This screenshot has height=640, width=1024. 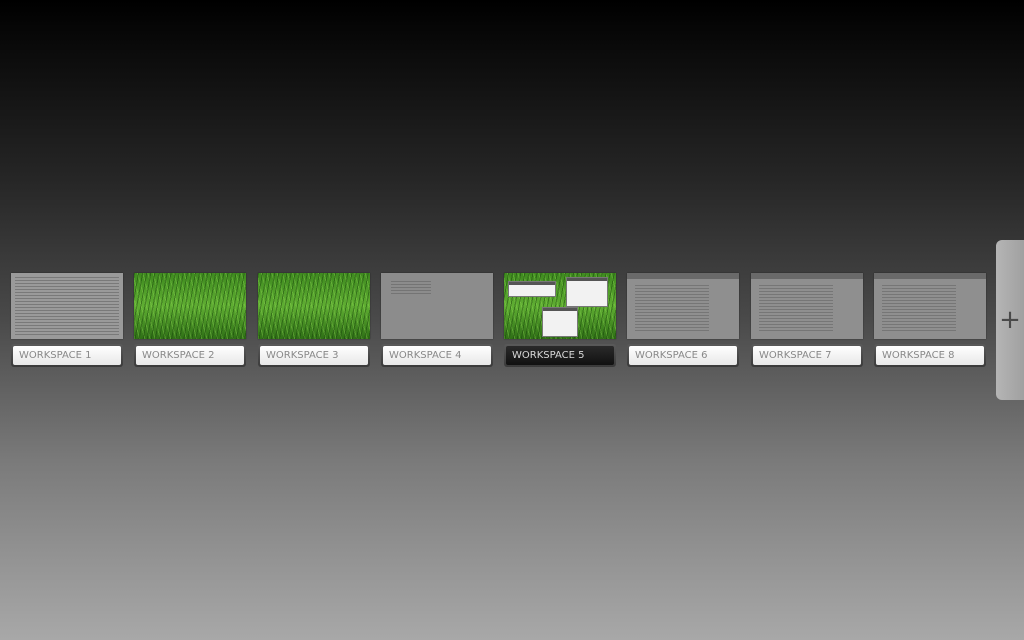 I want to click on add-workspace-button: +, so click(x=1010, y=320).